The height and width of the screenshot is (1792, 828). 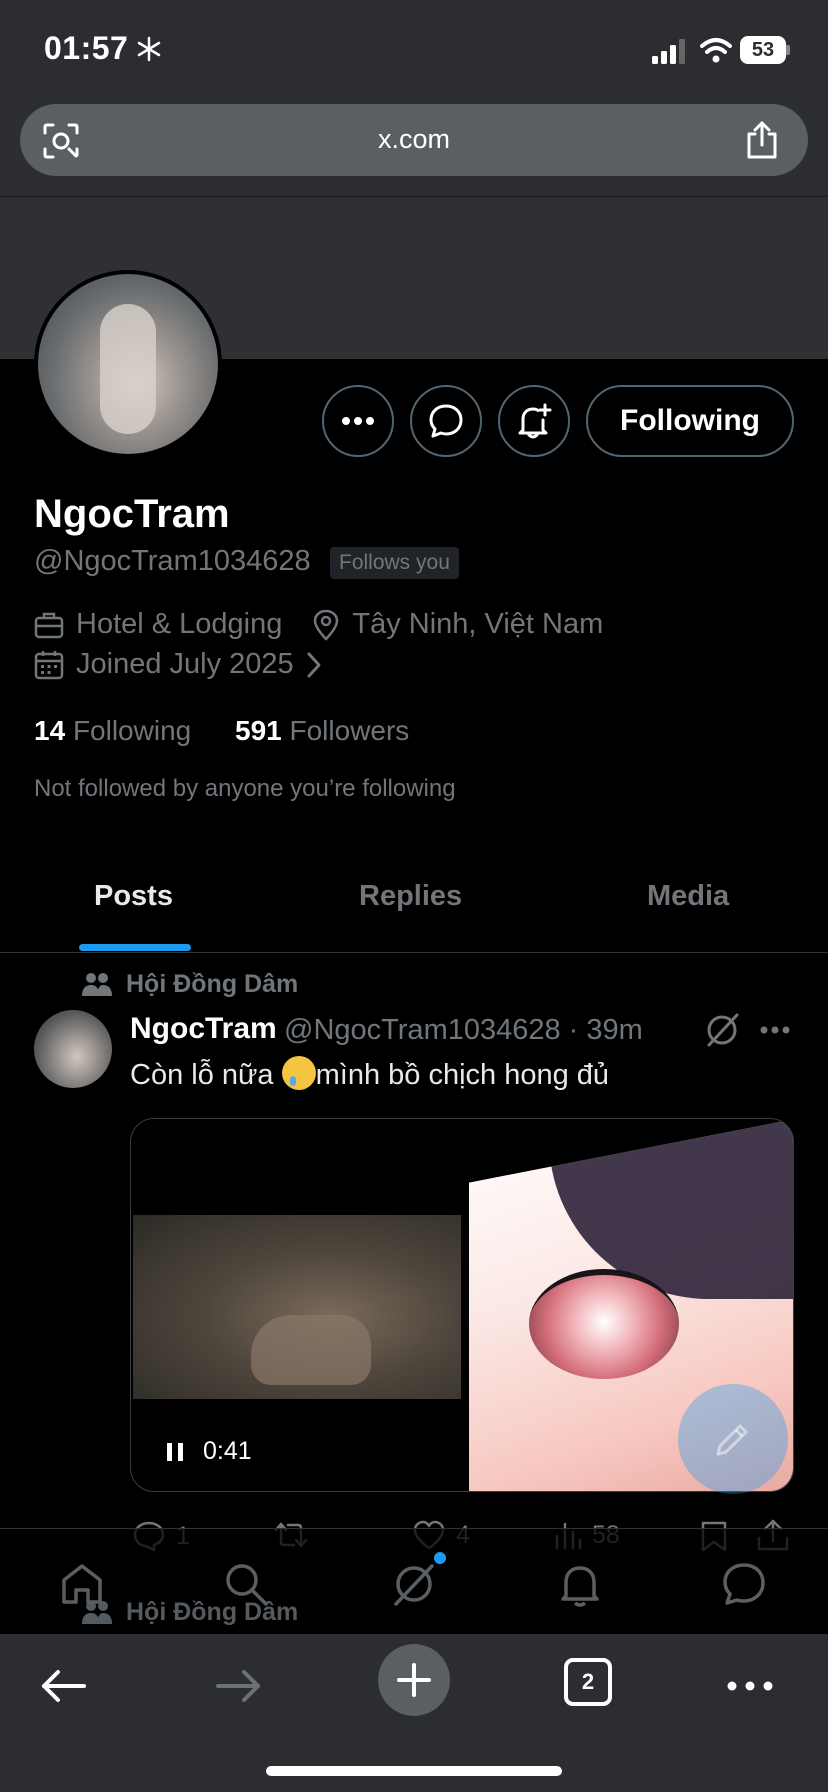 I want to click on url-text: x.com, so click(x=413, y=139).